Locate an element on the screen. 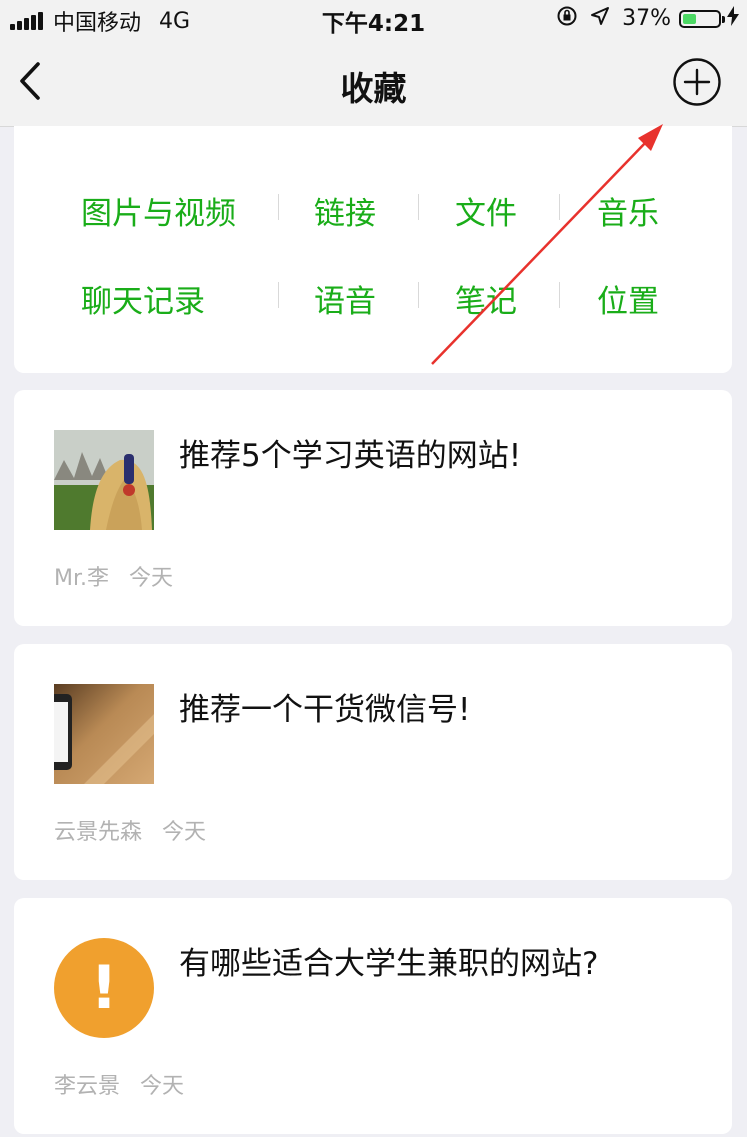 This screenshot has height=1137, width=747. charging-icon is located at coordinates (733, 18).